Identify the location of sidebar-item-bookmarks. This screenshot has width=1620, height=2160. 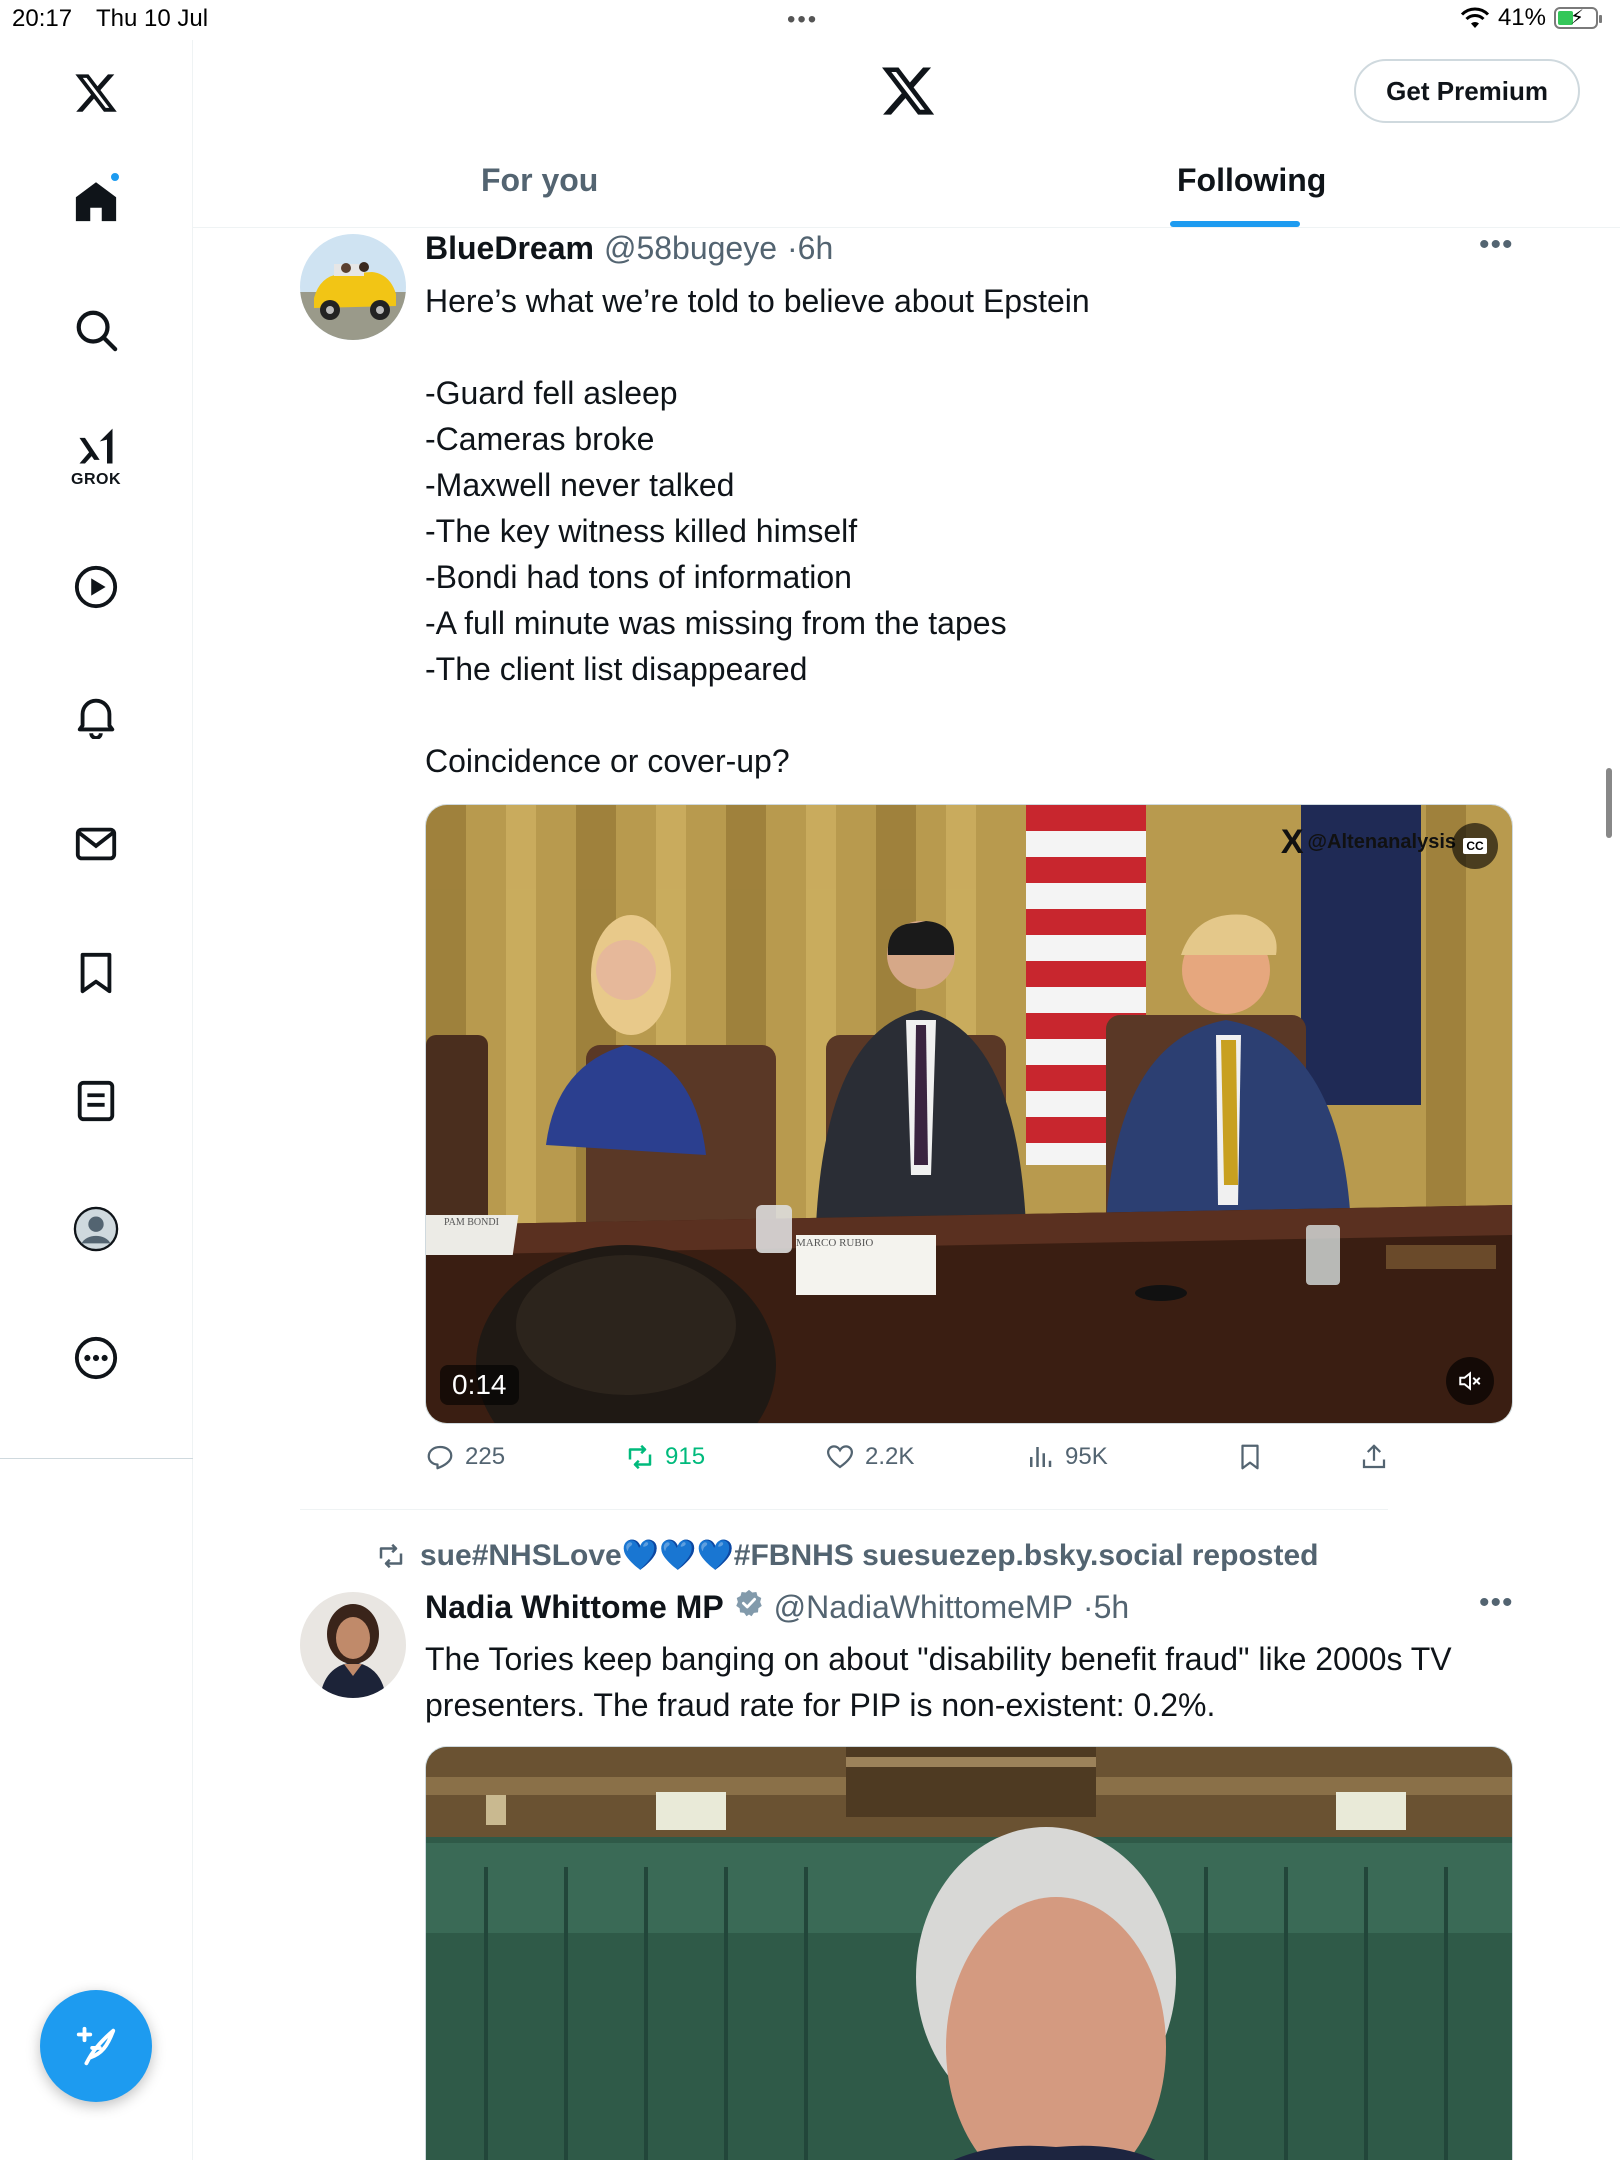
(96, 973).